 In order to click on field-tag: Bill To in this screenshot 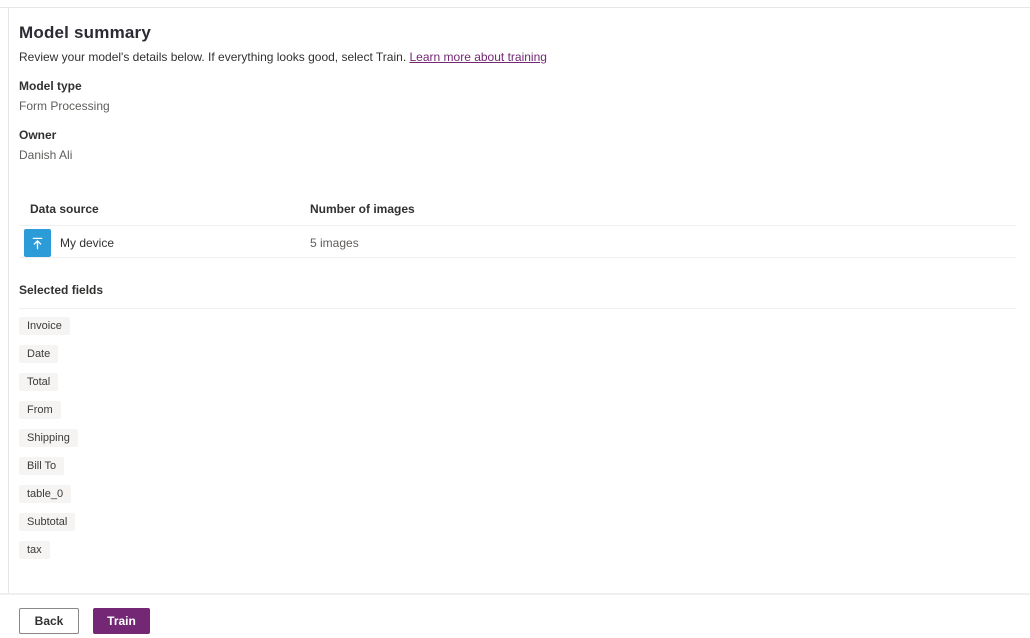, I will do `click(42, 466)`.